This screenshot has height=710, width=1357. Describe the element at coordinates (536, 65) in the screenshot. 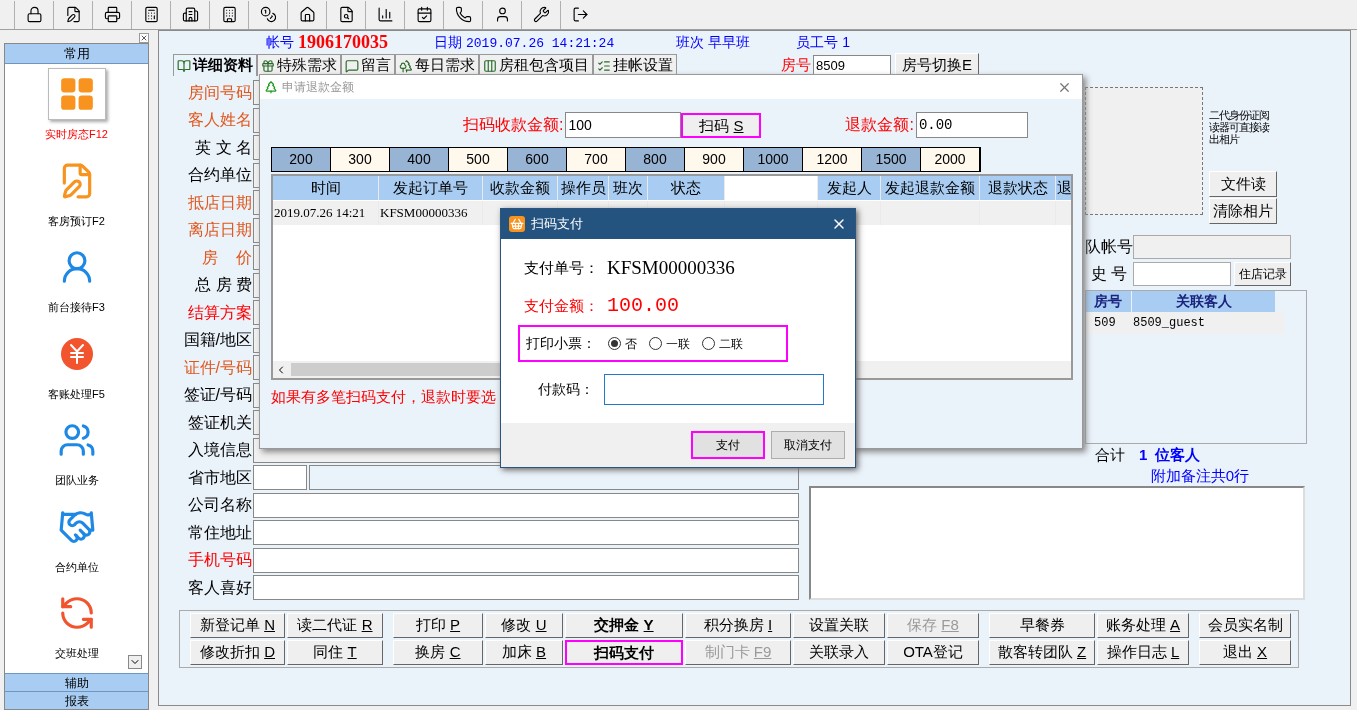

I see `tab: 房租包含项目` at that location.